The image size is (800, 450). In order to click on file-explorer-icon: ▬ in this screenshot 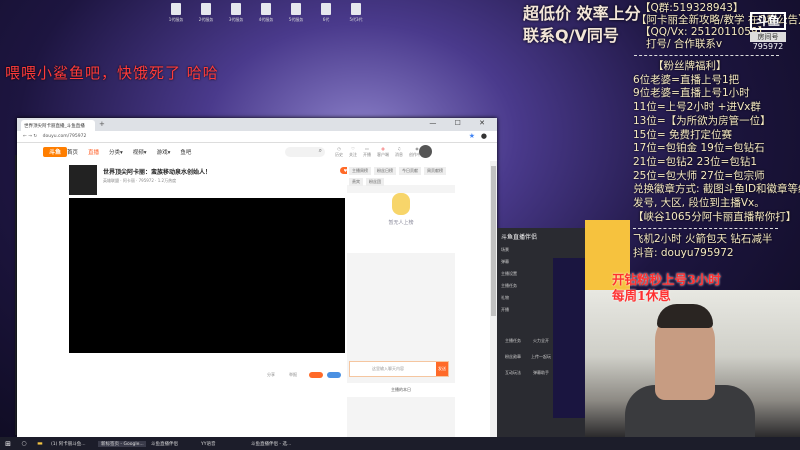, I will do `click(40, 443)`.